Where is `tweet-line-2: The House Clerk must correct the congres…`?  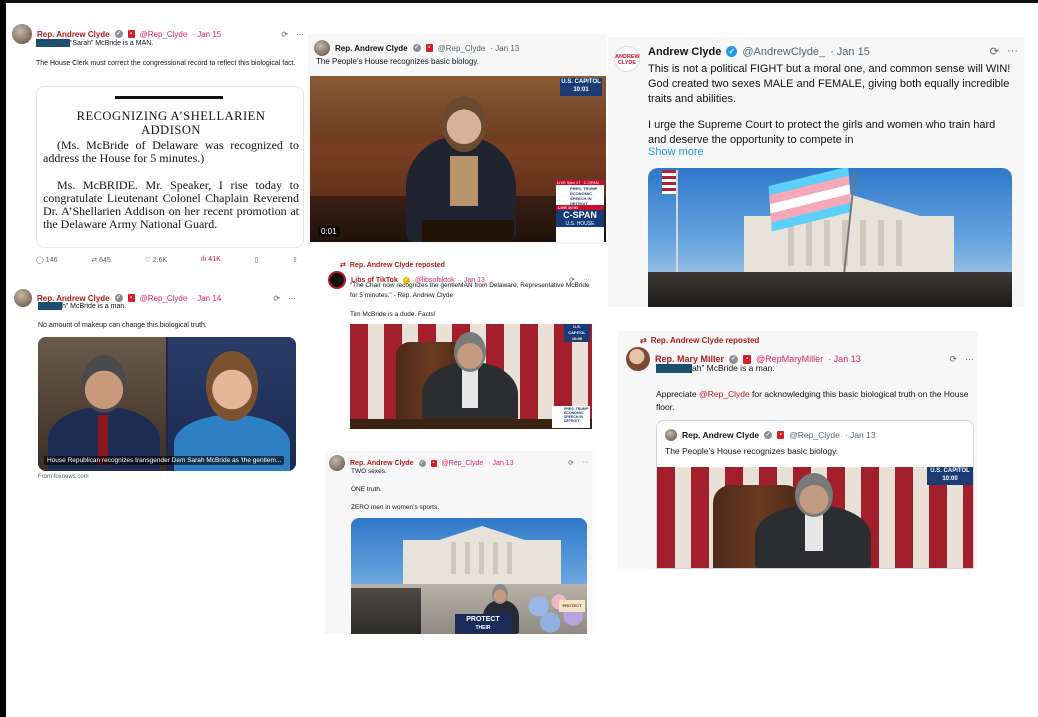 tweet-line-2: The House Clerk must correct the congres… is located at coordinates (166, 63).